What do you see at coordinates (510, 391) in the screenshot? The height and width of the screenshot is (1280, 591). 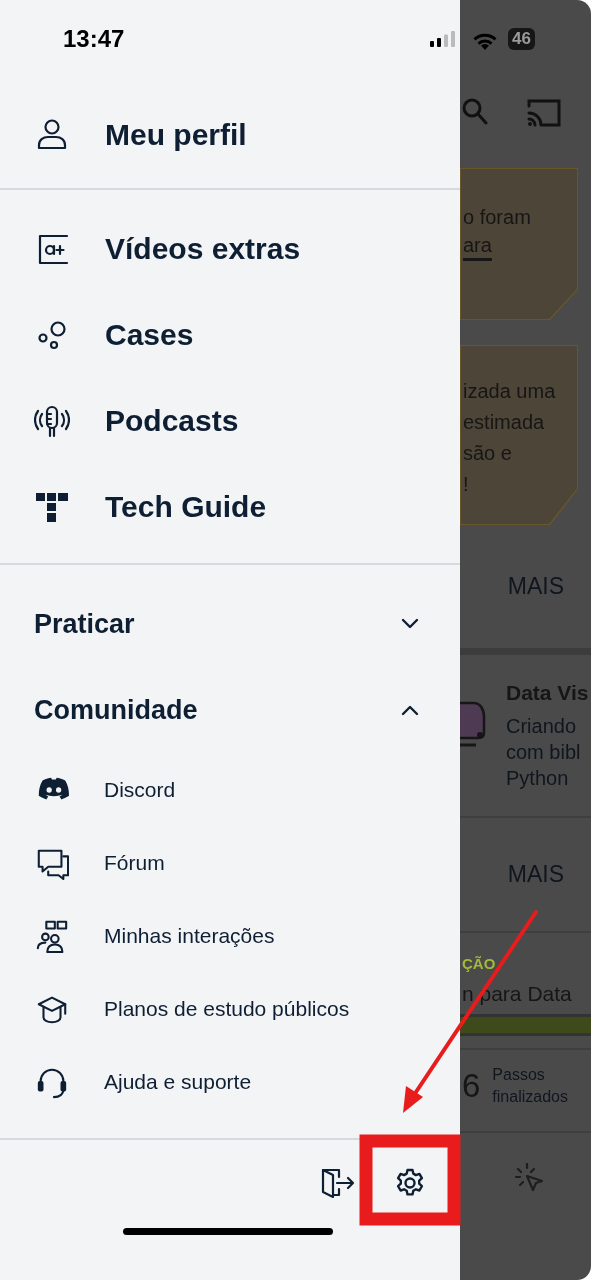 I see `notice-text: izada uma` at bounding box center [510, 391].